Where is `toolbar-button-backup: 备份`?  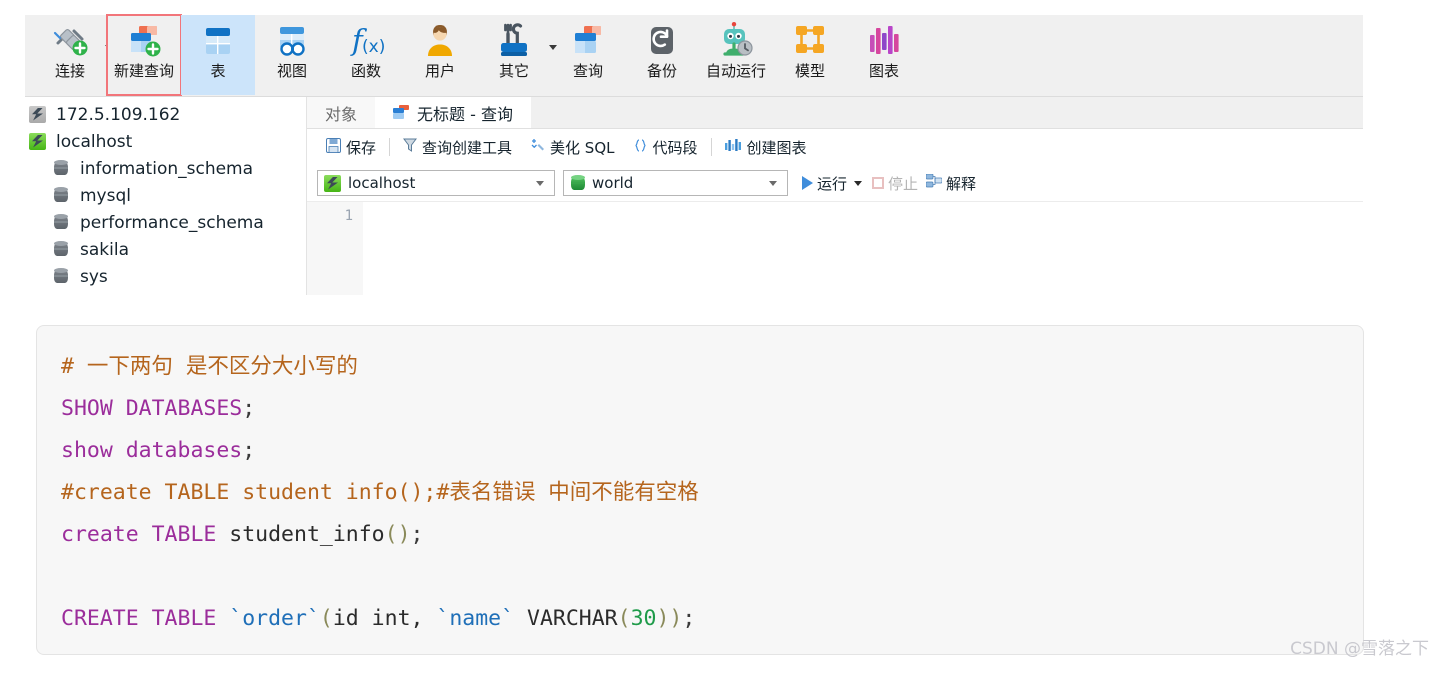
toolbar-button-backup: 备份 is located at coordinates (662, 55).